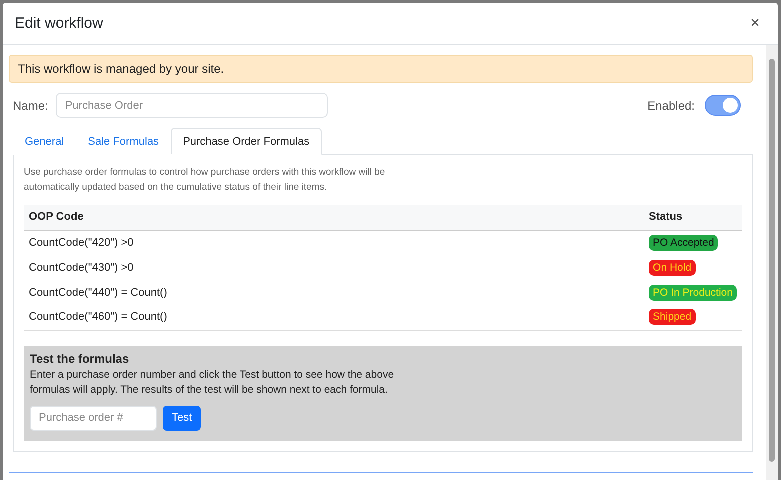 This screenshot has width=781, height=480. What do you see at coordinates (334, 217) in the screenshot?
I see `column-header: OOP Code` at bounding box center [334, 217].